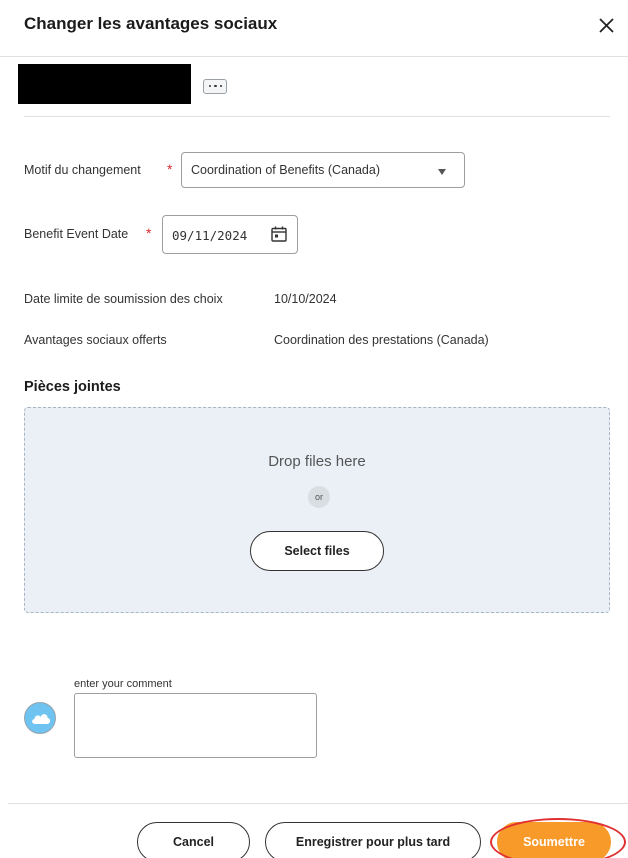  What do you see at coordinates (104, 84) in the screenshot?
I see `redacted-worker-name` at bounding box center [104, 84].